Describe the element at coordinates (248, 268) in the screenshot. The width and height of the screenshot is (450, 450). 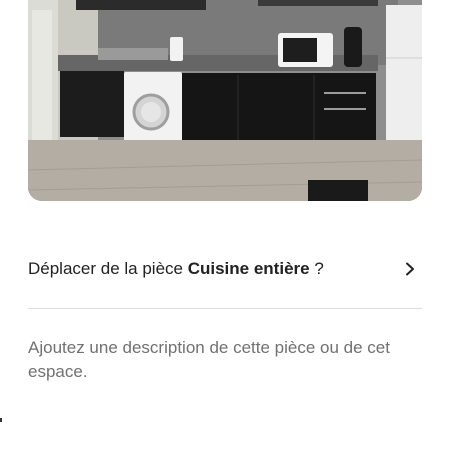
I see `room-name: Cuisine entière` at that location.